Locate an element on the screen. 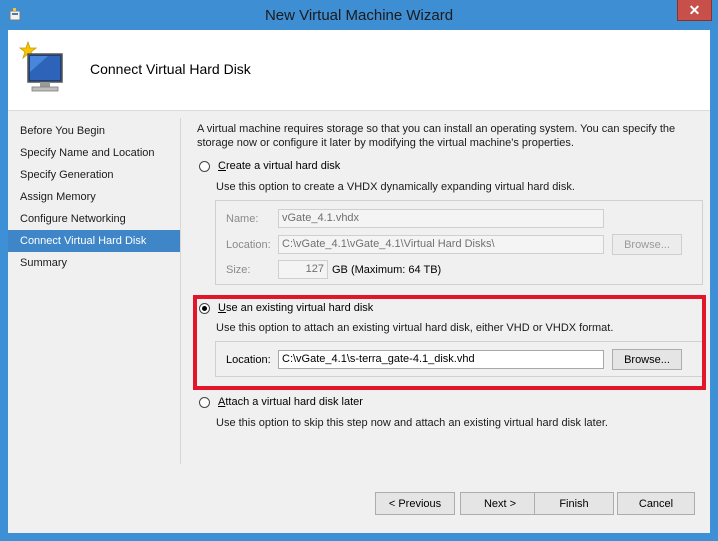  previous-button: < Previous is located at coordinates (415, 503).